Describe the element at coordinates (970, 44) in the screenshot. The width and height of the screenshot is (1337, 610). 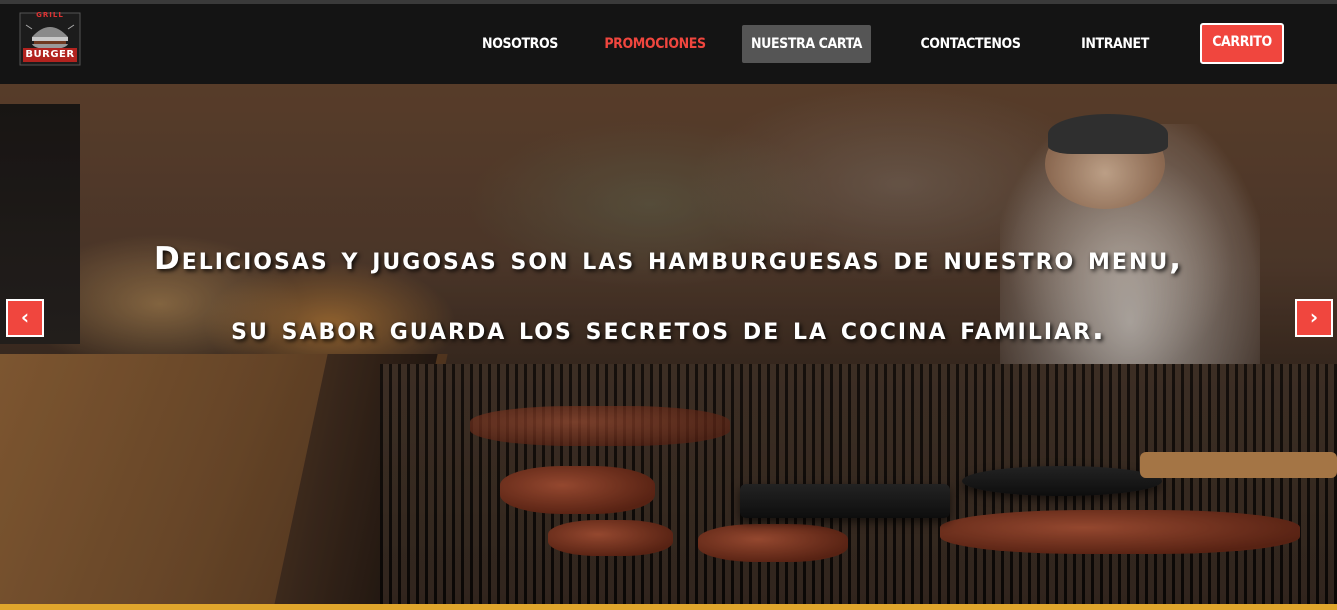
I see `nav-contactenos: CONTACTENOS` at that location.